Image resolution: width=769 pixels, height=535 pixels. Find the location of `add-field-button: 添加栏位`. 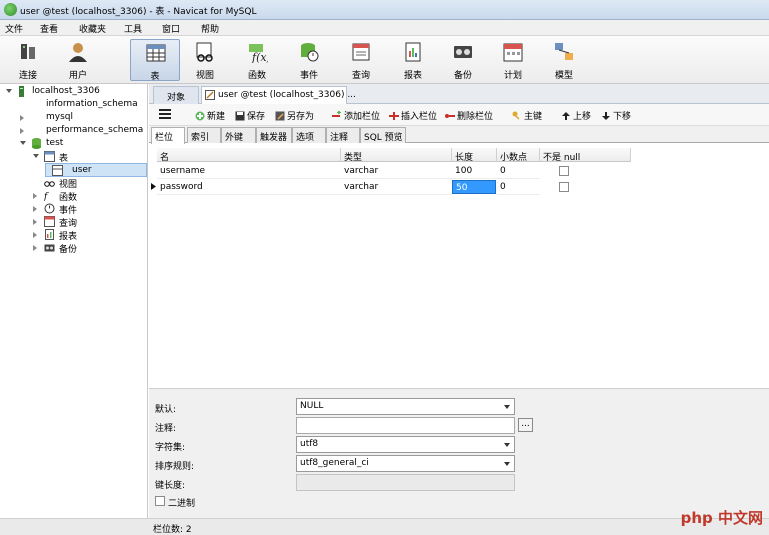

add-field-button: 添加栏位 is located at coordinates (356, 115).